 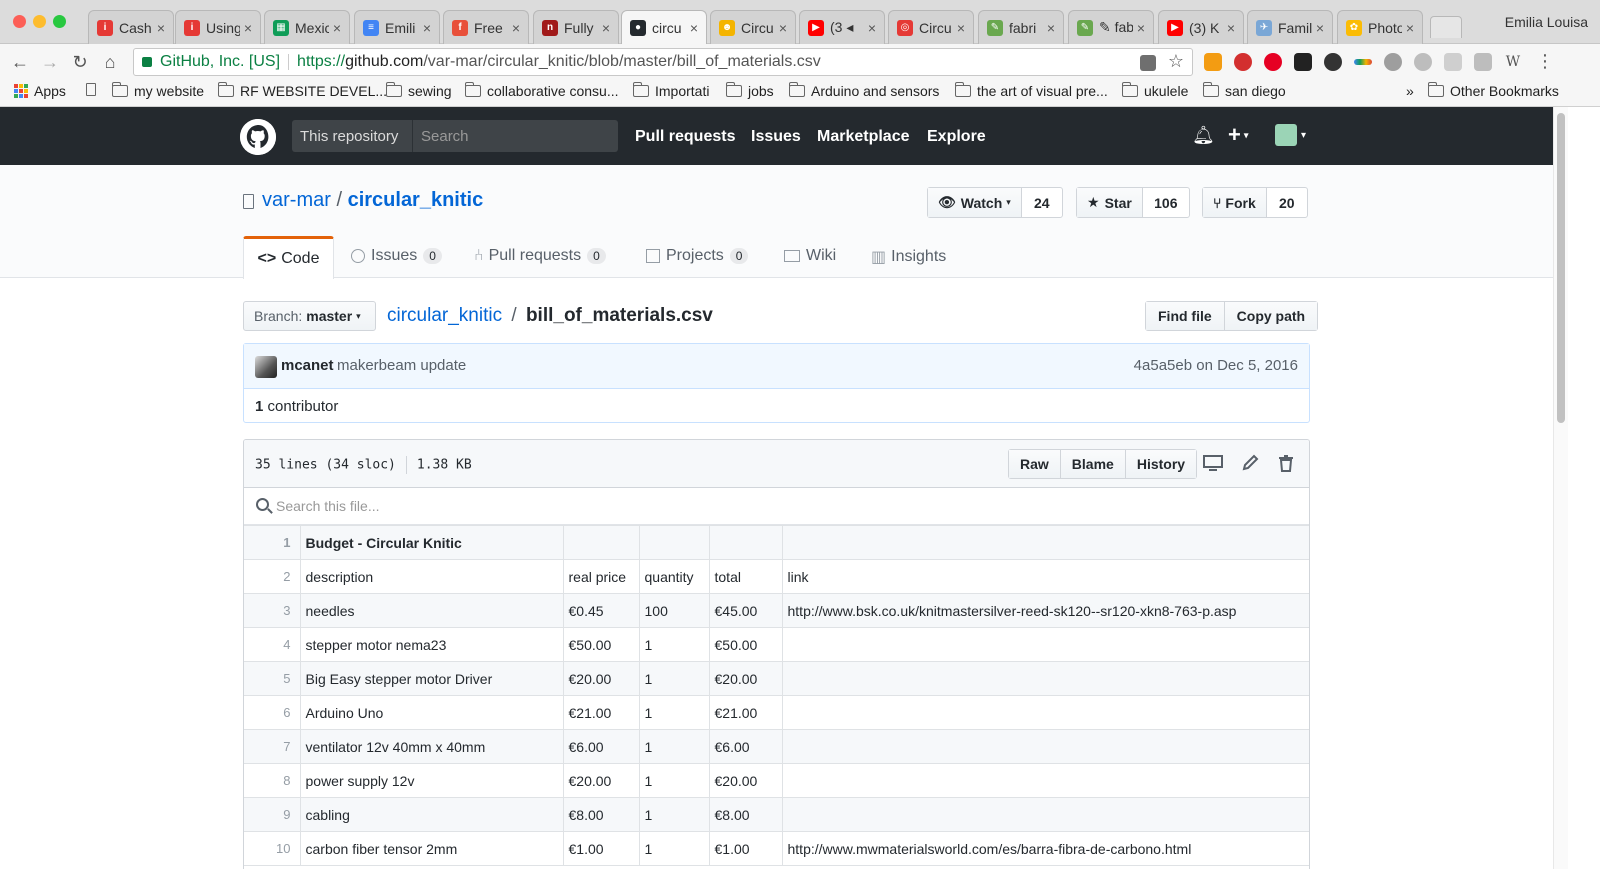 What do you see at coordinates (750, 90) in the screenshot?
I see `bookmark-jobs: jobs` at bounding box center [750, 90].